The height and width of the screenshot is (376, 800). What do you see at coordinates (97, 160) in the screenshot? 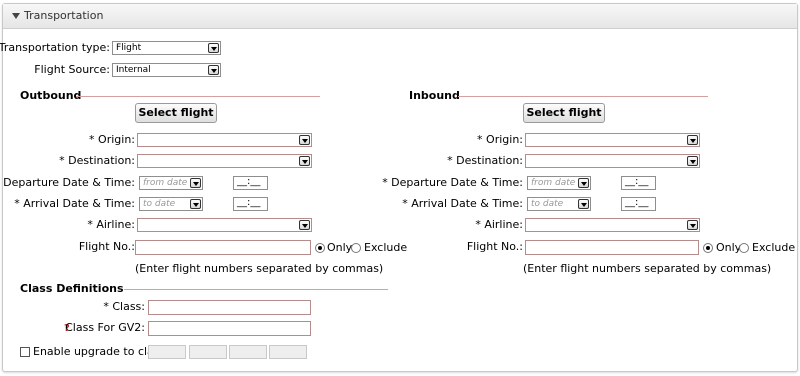
I see `outbound-destination-label: * Destination:` at bounding box center [97, 160].